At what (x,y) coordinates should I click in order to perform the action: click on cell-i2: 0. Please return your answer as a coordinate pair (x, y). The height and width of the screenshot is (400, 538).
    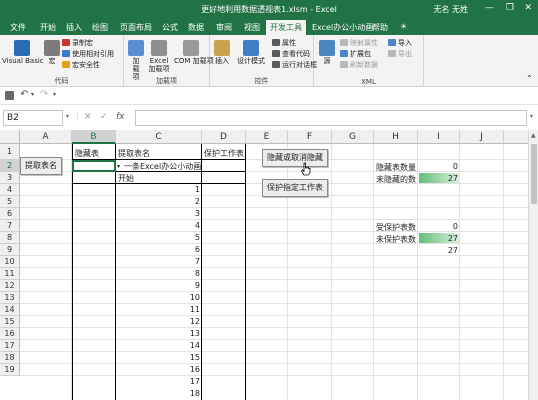
    Looking at the image, I should click on (453, 166).